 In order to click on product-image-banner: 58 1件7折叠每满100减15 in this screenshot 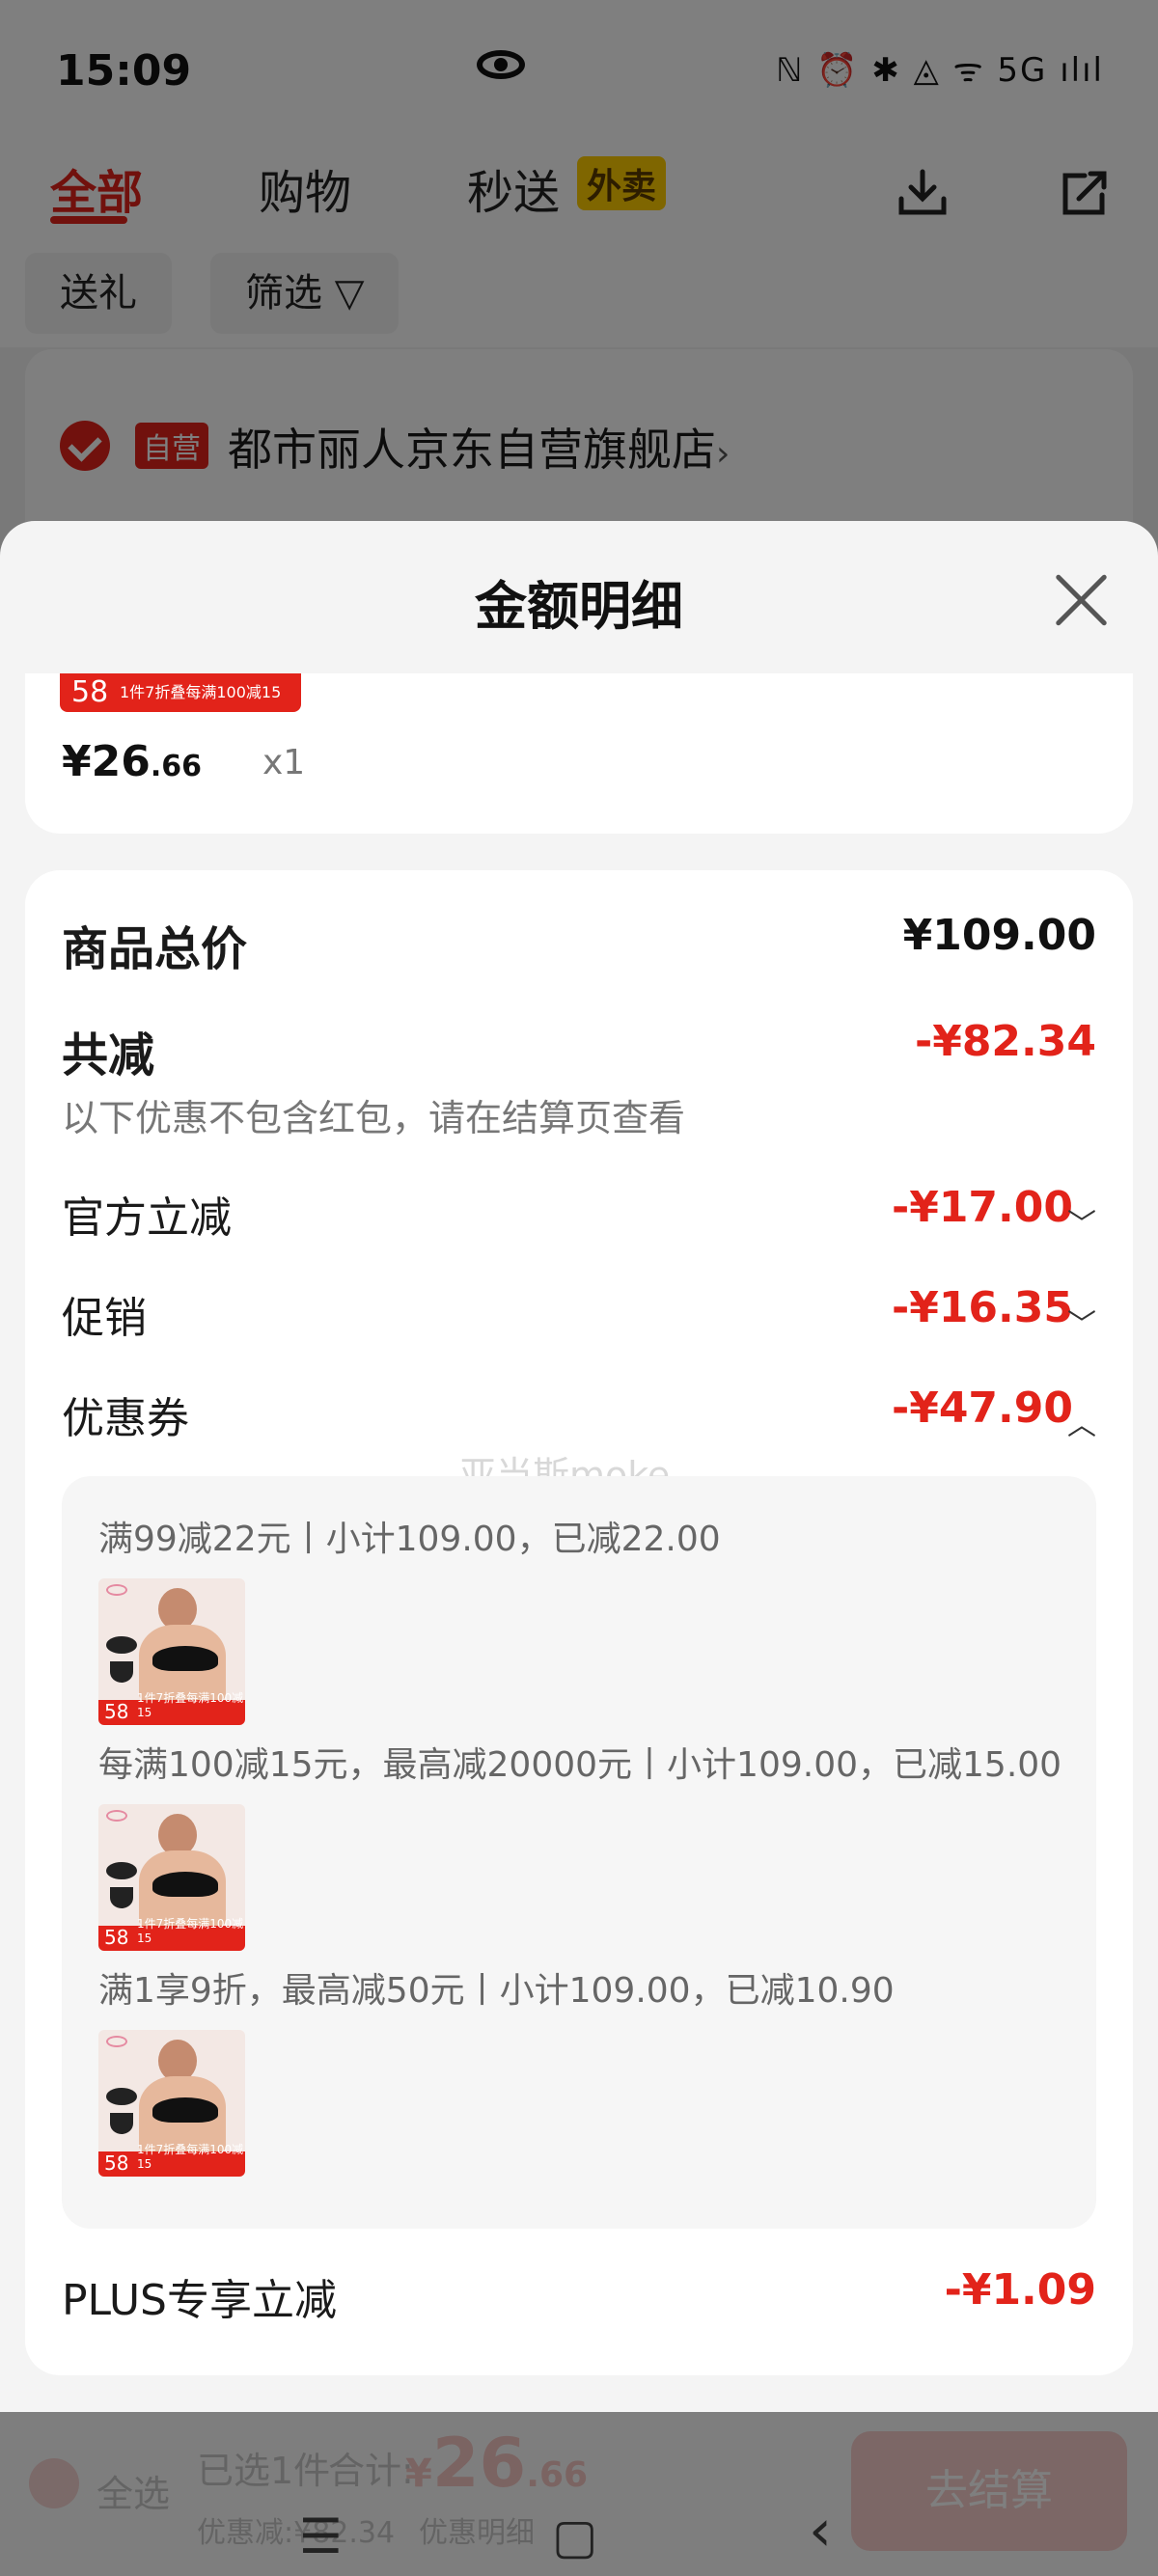, I will do `click(180, 693)`.